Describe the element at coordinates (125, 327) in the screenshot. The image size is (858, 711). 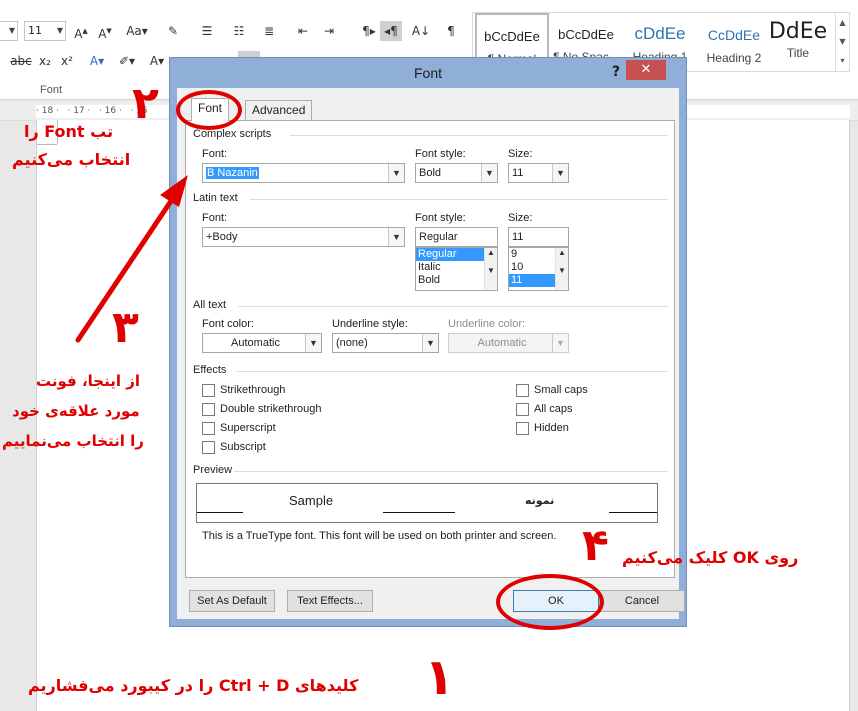
I see `step-3-number: ۳` at that location.